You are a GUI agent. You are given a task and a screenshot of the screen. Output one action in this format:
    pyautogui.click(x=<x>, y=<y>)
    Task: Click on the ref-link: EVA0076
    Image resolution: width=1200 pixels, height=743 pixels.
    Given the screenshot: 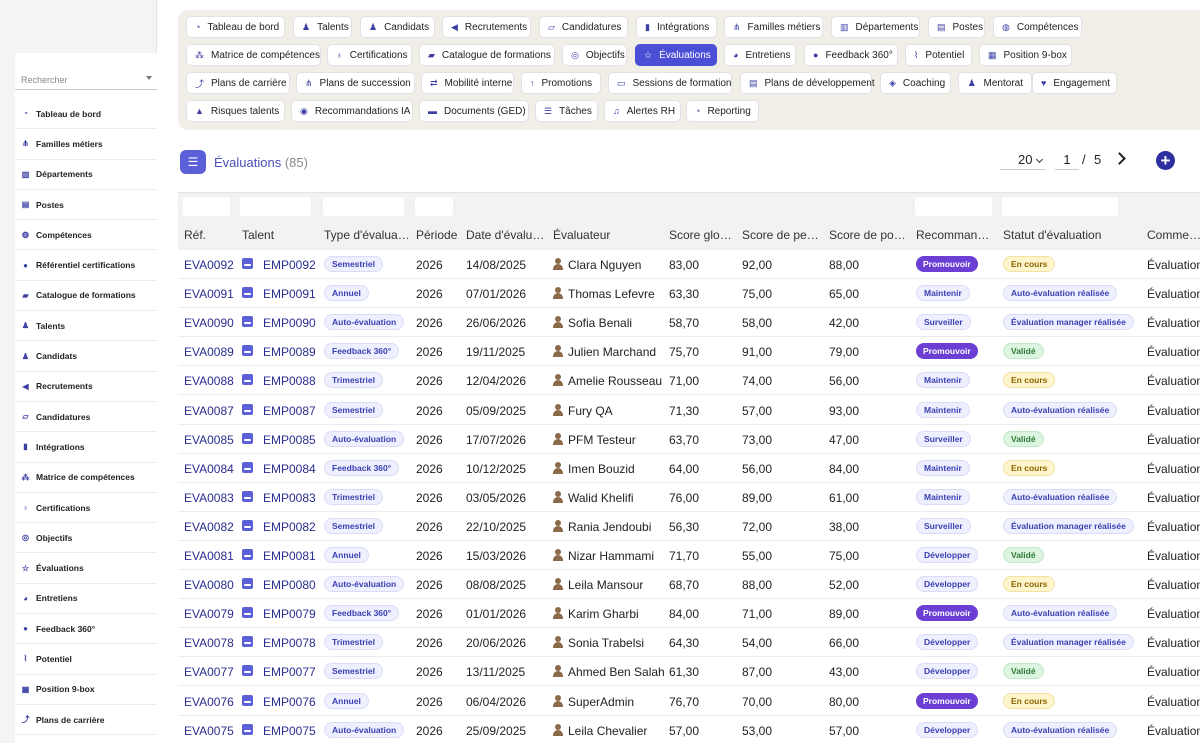 What is the action you would take?
    pyautogui.click(x=209, y=702)
    